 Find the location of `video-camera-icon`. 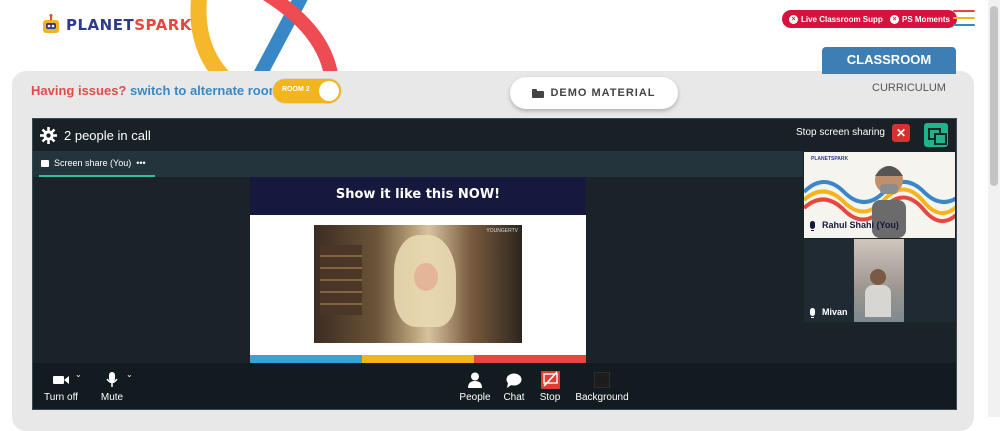

video-camera-icon is located at coordinates (61, 380).